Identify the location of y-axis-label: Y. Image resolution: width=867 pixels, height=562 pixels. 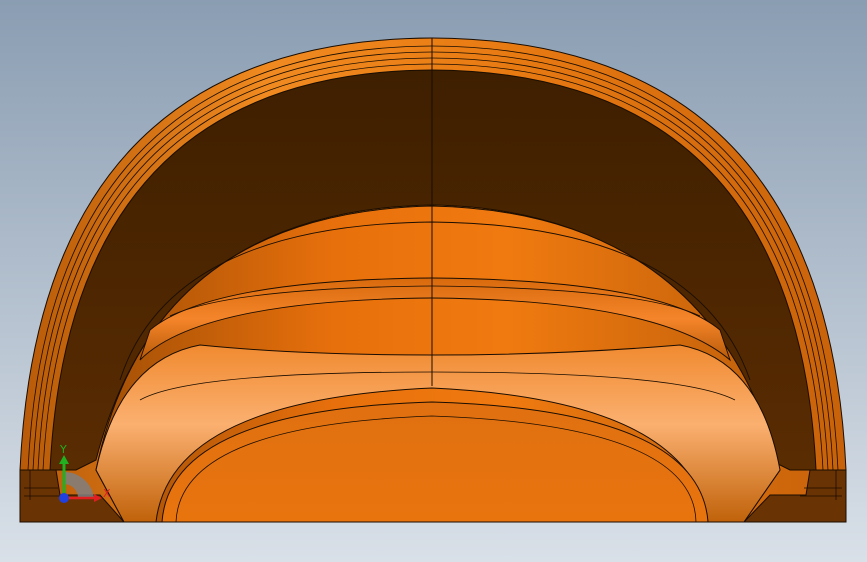
(63, 449).